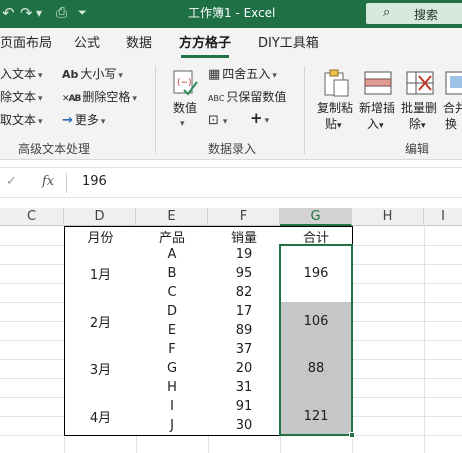 The image size is (462, 453). I want to click on month-cell: 3月, so click(100, 369).